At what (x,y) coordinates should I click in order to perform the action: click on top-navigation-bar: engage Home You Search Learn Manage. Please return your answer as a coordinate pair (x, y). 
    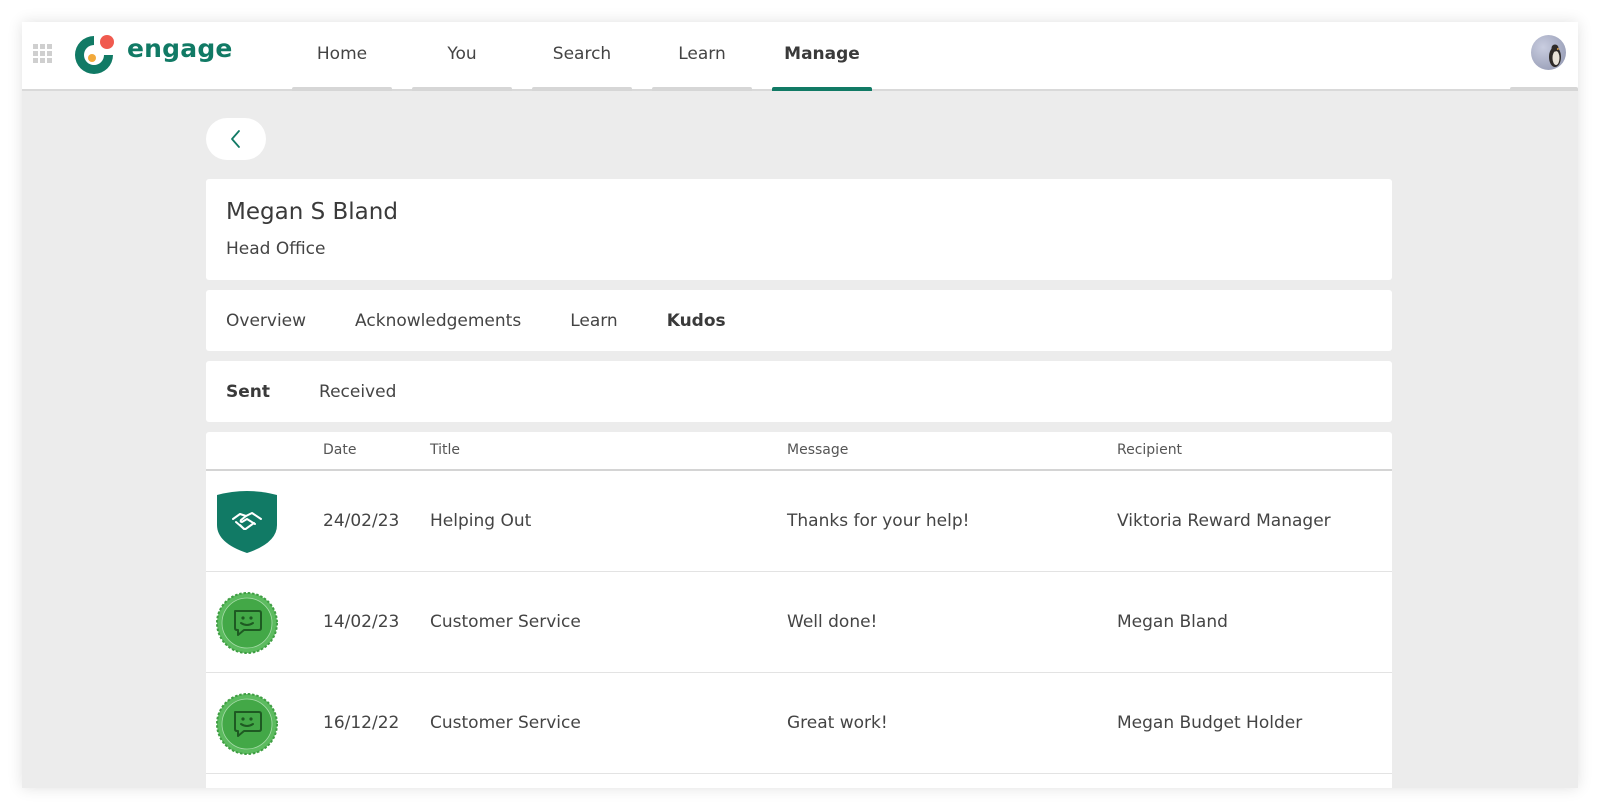
    Looking at the image, I should click on (800, 56).